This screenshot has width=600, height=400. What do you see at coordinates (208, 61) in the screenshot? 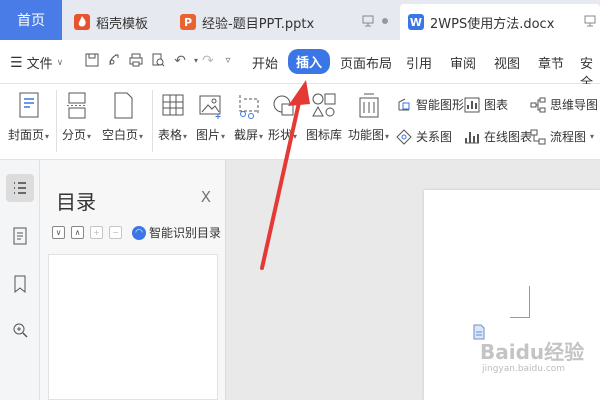
I see `redo-icon: ↷` at bounding box center [208, 61].